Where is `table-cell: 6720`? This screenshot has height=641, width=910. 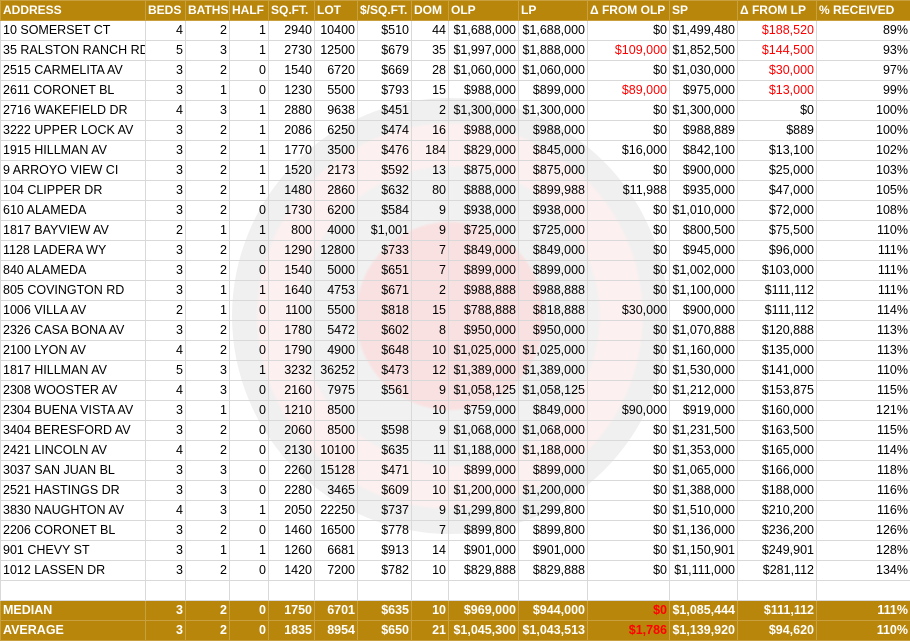 table-cell: 6720 is located at coordinates (336, 70).